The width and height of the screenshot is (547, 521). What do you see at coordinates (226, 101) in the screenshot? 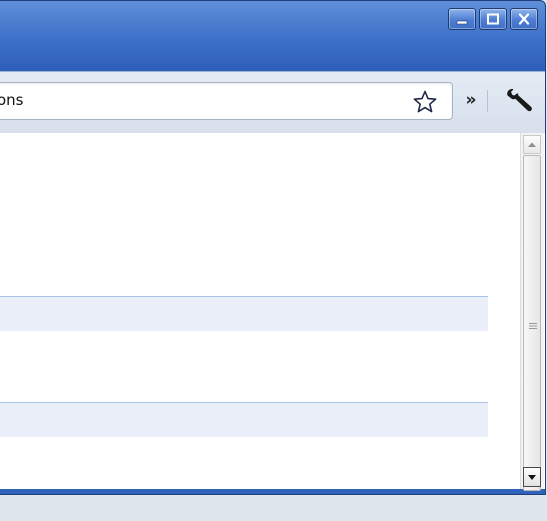
I see `address-bar: ons` at bounding box center [226, 101].